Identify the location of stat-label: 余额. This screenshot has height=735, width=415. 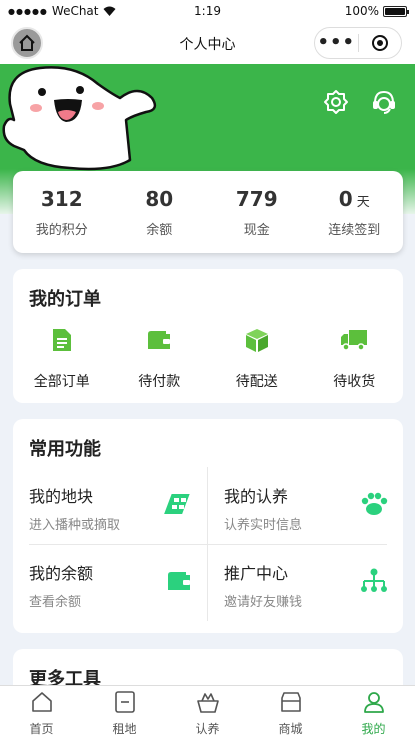
(159, 230).